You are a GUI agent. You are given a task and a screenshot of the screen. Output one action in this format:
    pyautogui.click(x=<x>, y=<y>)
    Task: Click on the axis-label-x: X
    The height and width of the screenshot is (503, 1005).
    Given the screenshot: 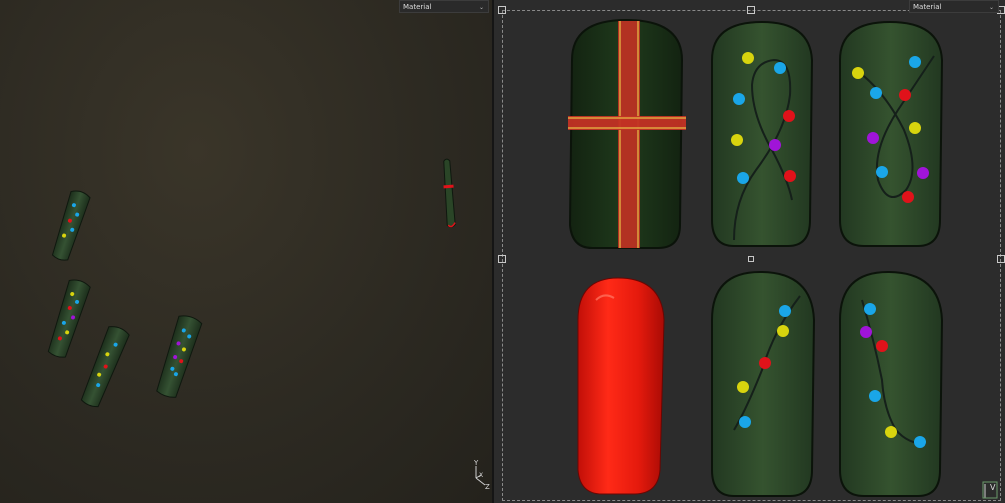 What is the action you would take?
    pyautogui.click(x=481, y=475)
    